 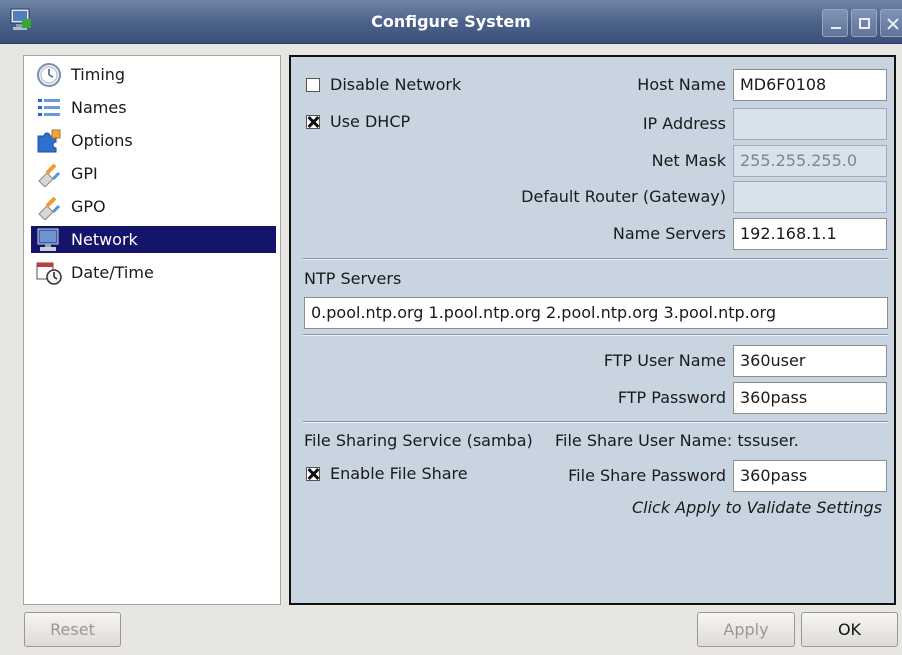 What do you see at coordinates (49, 107) in the screenshot?
I see `list-icon` at bounding box center [49, 107].